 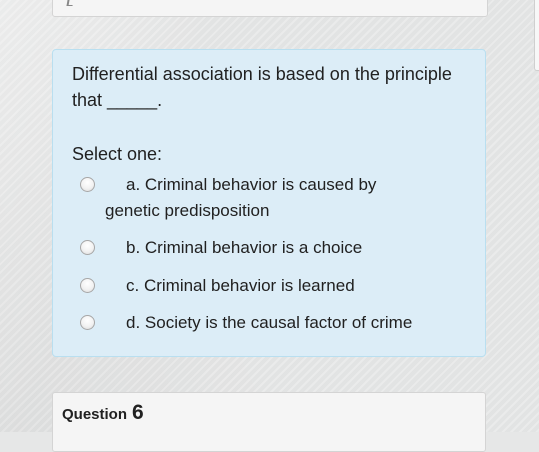 I want to click on answer-option-a-label: a. Criminal behavior is caused by, so click(x=240, y=185).